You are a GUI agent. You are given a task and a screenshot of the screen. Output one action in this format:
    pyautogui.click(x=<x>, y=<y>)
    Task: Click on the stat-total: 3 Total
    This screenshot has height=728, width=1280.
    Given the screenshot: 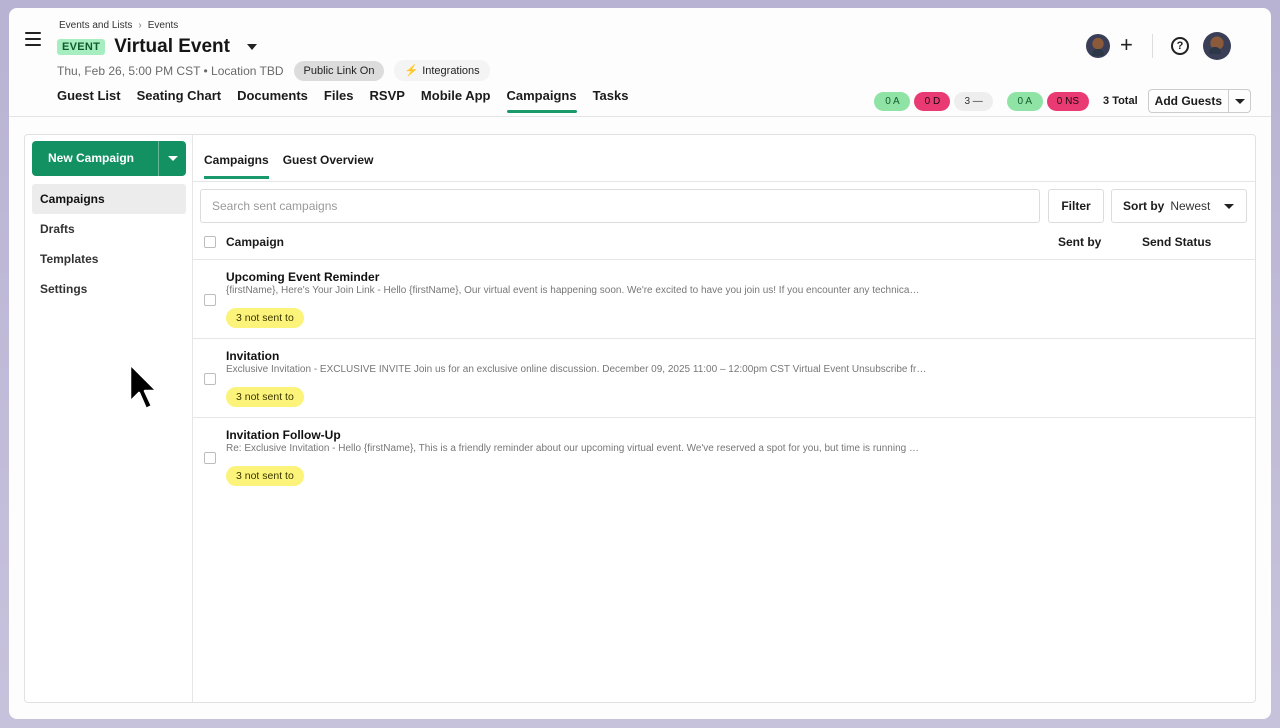 What is the action you would take?
    pyautogui.click(x=1120, y=101)
    